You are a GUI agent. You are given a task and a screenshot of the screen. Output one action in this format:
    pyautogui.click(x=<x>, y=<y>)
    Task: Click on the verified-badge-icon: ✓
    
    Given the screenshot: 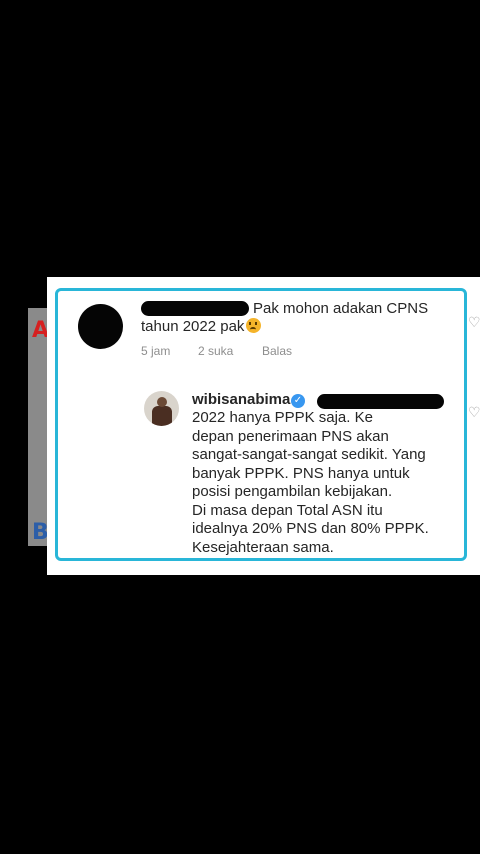 What is the action you would take?
    pyautogui.click(x=298, y=401)
    